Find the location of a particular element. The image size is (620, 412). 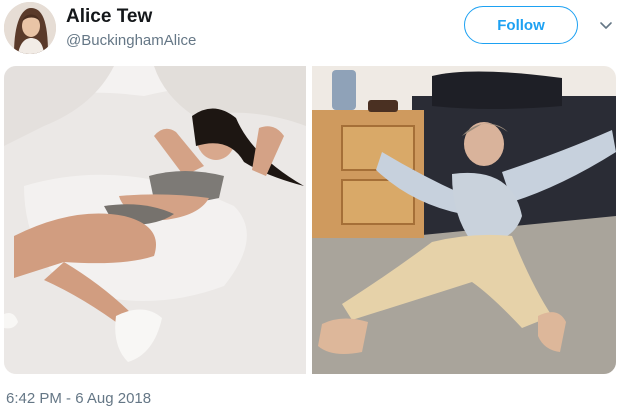

tweet-header: Alice Tew @BuckinghamAlice Follow is located at coordinates (310, 30).